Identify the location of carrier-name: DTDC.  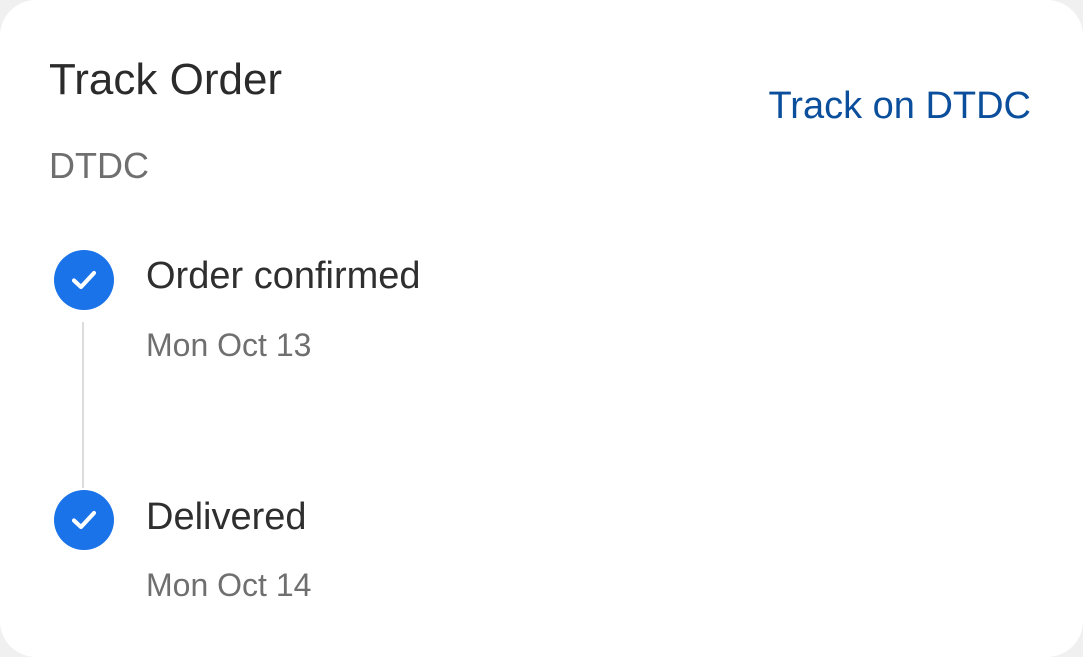
(99, 165).